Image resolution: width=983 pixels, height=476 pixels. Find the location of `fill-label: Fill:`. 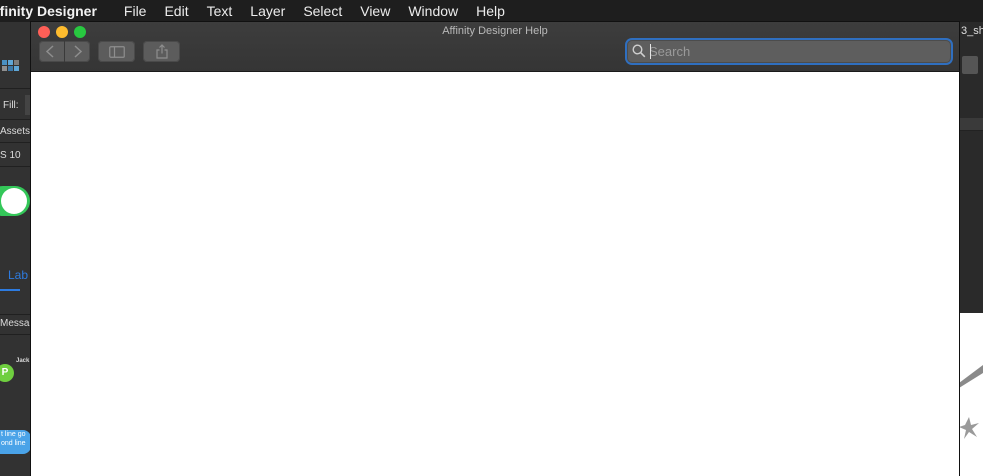

fill-label: Fill: is located at coordinates (11, 105).